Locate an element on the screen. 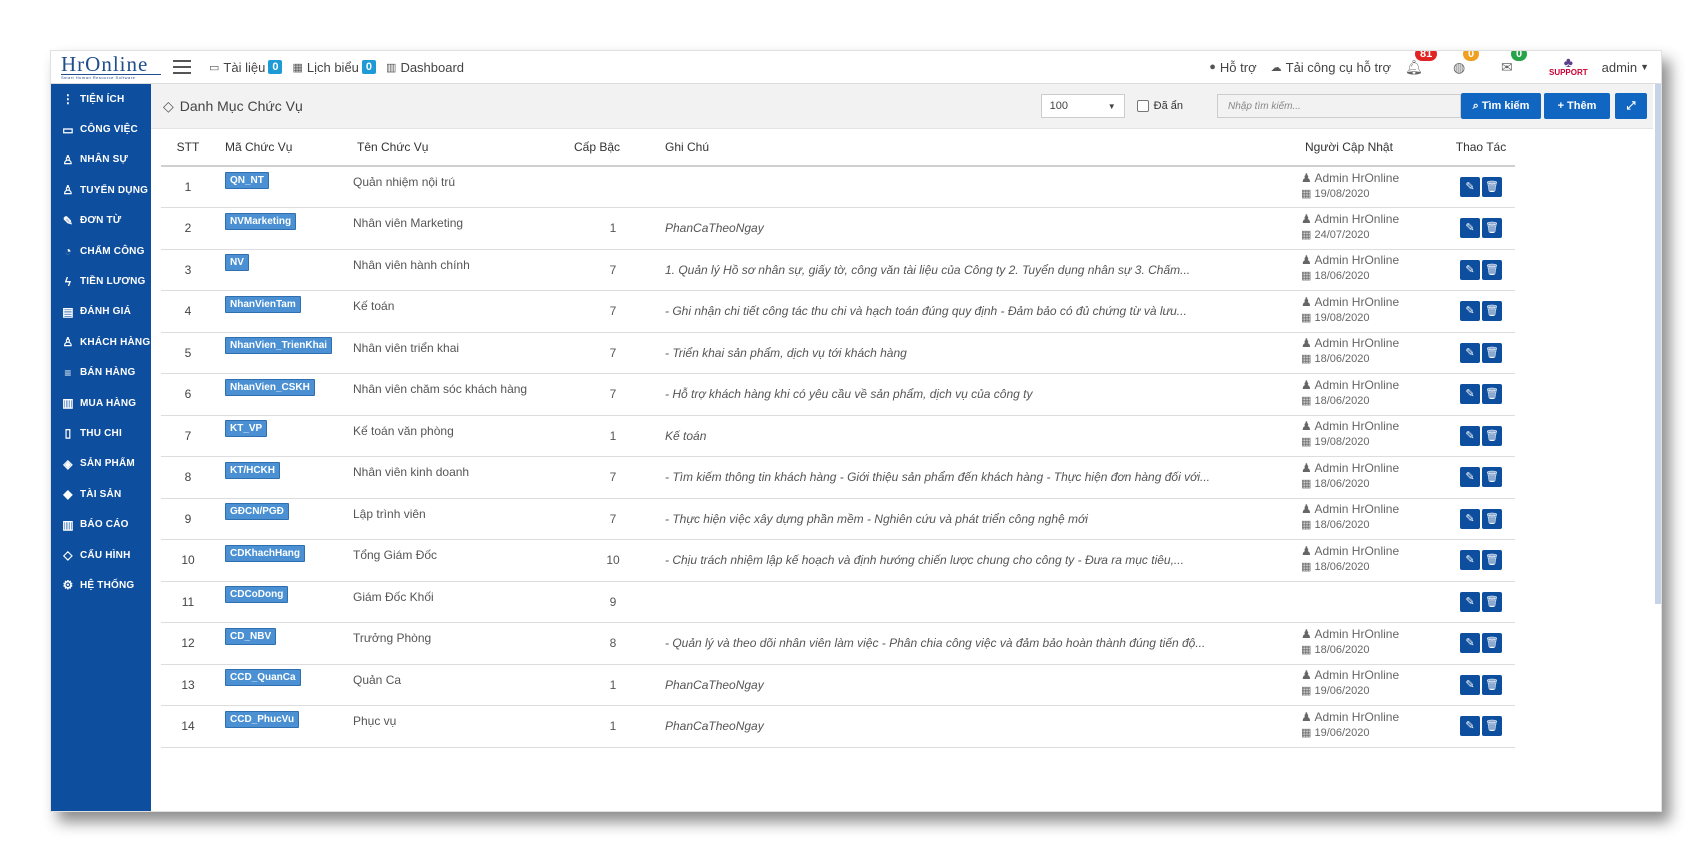 The height and width of the screenshot is (860, 1700). notifications-bell: 🔔︎ 81 is located at coordinates (1422, 63).